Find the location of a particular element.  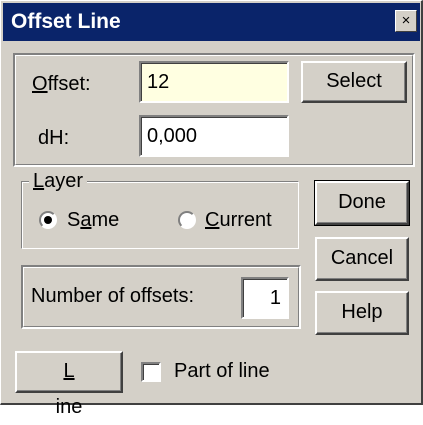

radio-selected-dot is located at coordinates (48, 220).